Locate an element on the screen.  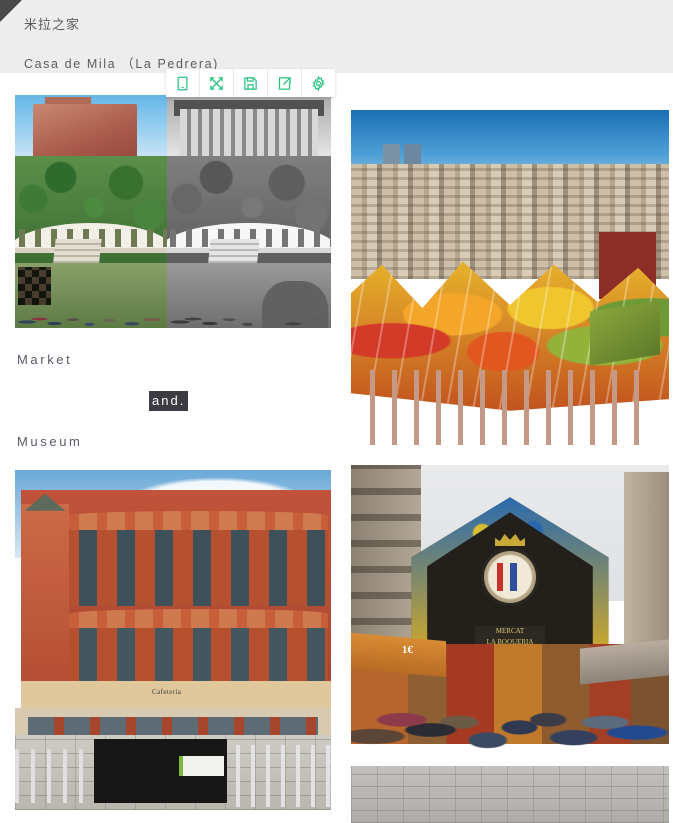
floating-toolbar is located at coordinates (250, 83).